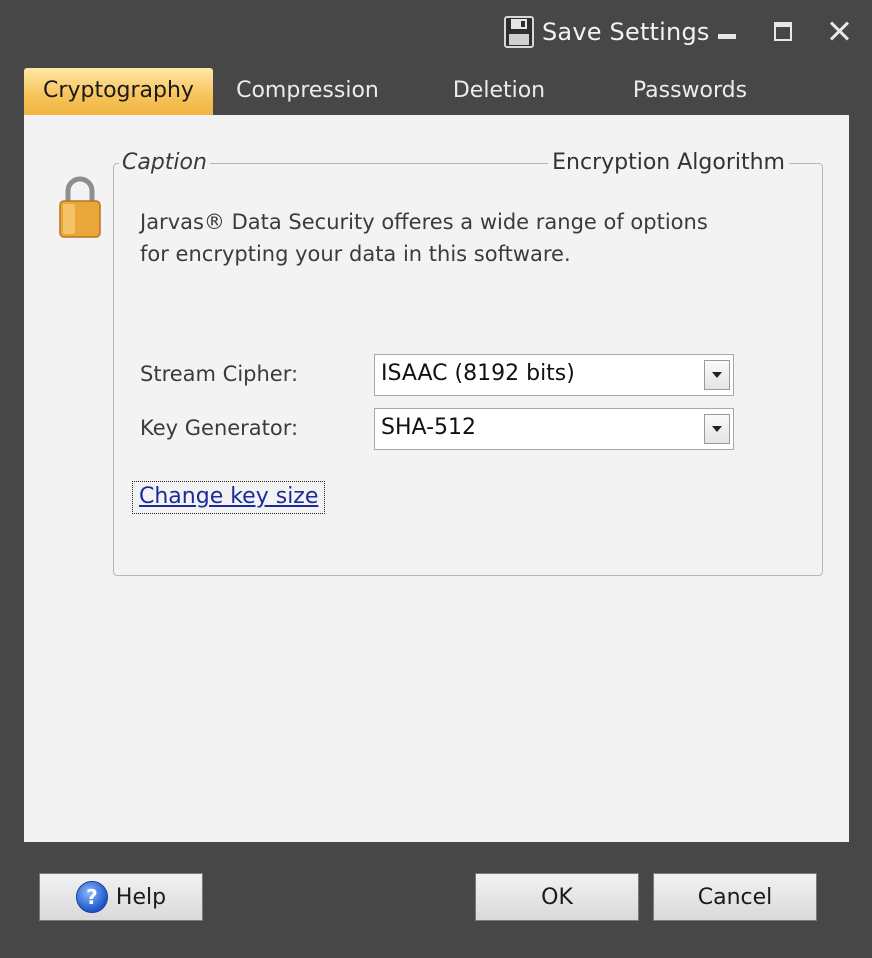 Image resolution: width=872 pixels, height=958 pixels. What do you see at coordinates (91, 897) in the screenshot?
I see `help-icon: ?` at bounding box center [91, 897].